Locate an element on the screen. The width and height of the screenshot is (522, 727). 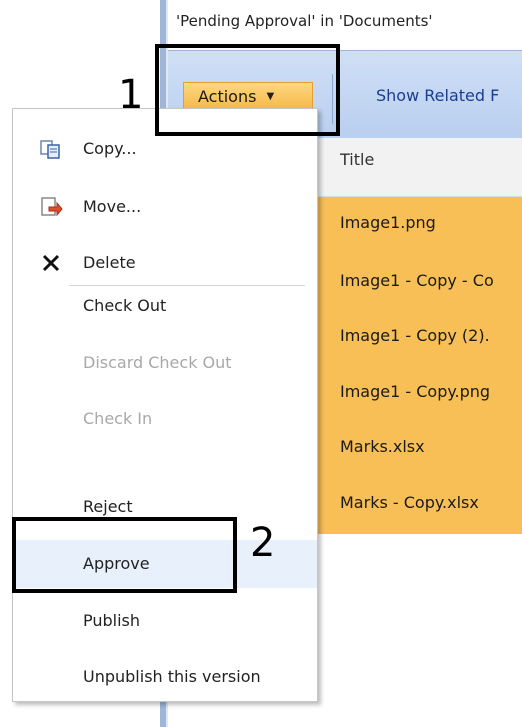
menu-item-label: Check Out is located at coordinates (125, 305).